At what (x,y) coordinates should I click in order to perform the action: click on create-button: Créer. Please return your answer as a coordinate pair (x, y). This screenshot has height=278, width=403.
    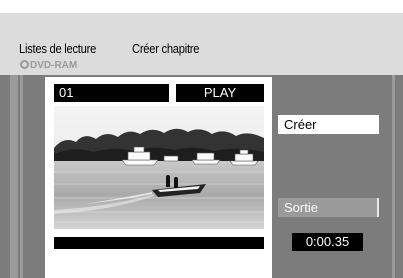
    Looking at the image, I should click on (328, 124).